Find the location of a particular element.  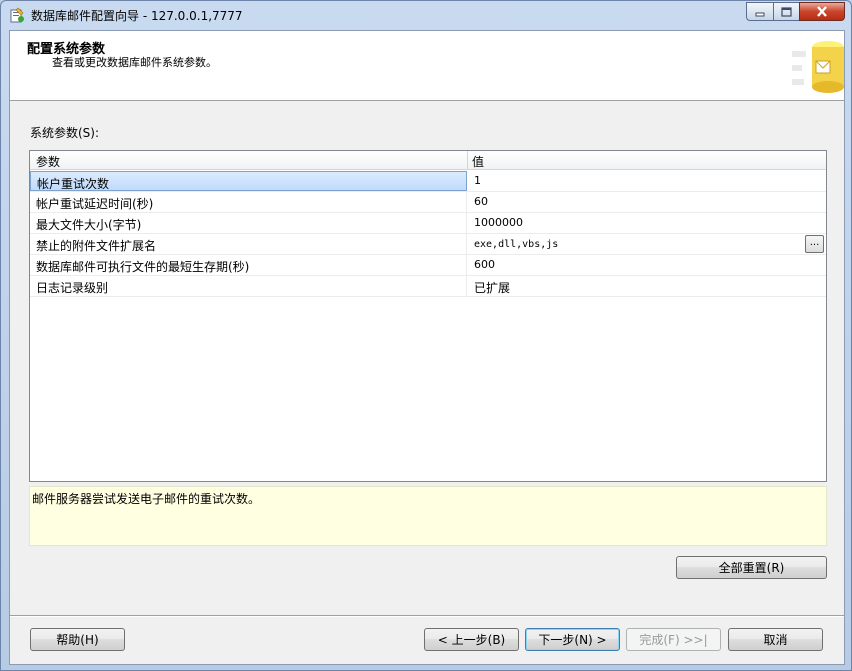

parameter-name: 数据库邮件可执行文件的最短生存期(秒) is located at coordinates (248, 265).